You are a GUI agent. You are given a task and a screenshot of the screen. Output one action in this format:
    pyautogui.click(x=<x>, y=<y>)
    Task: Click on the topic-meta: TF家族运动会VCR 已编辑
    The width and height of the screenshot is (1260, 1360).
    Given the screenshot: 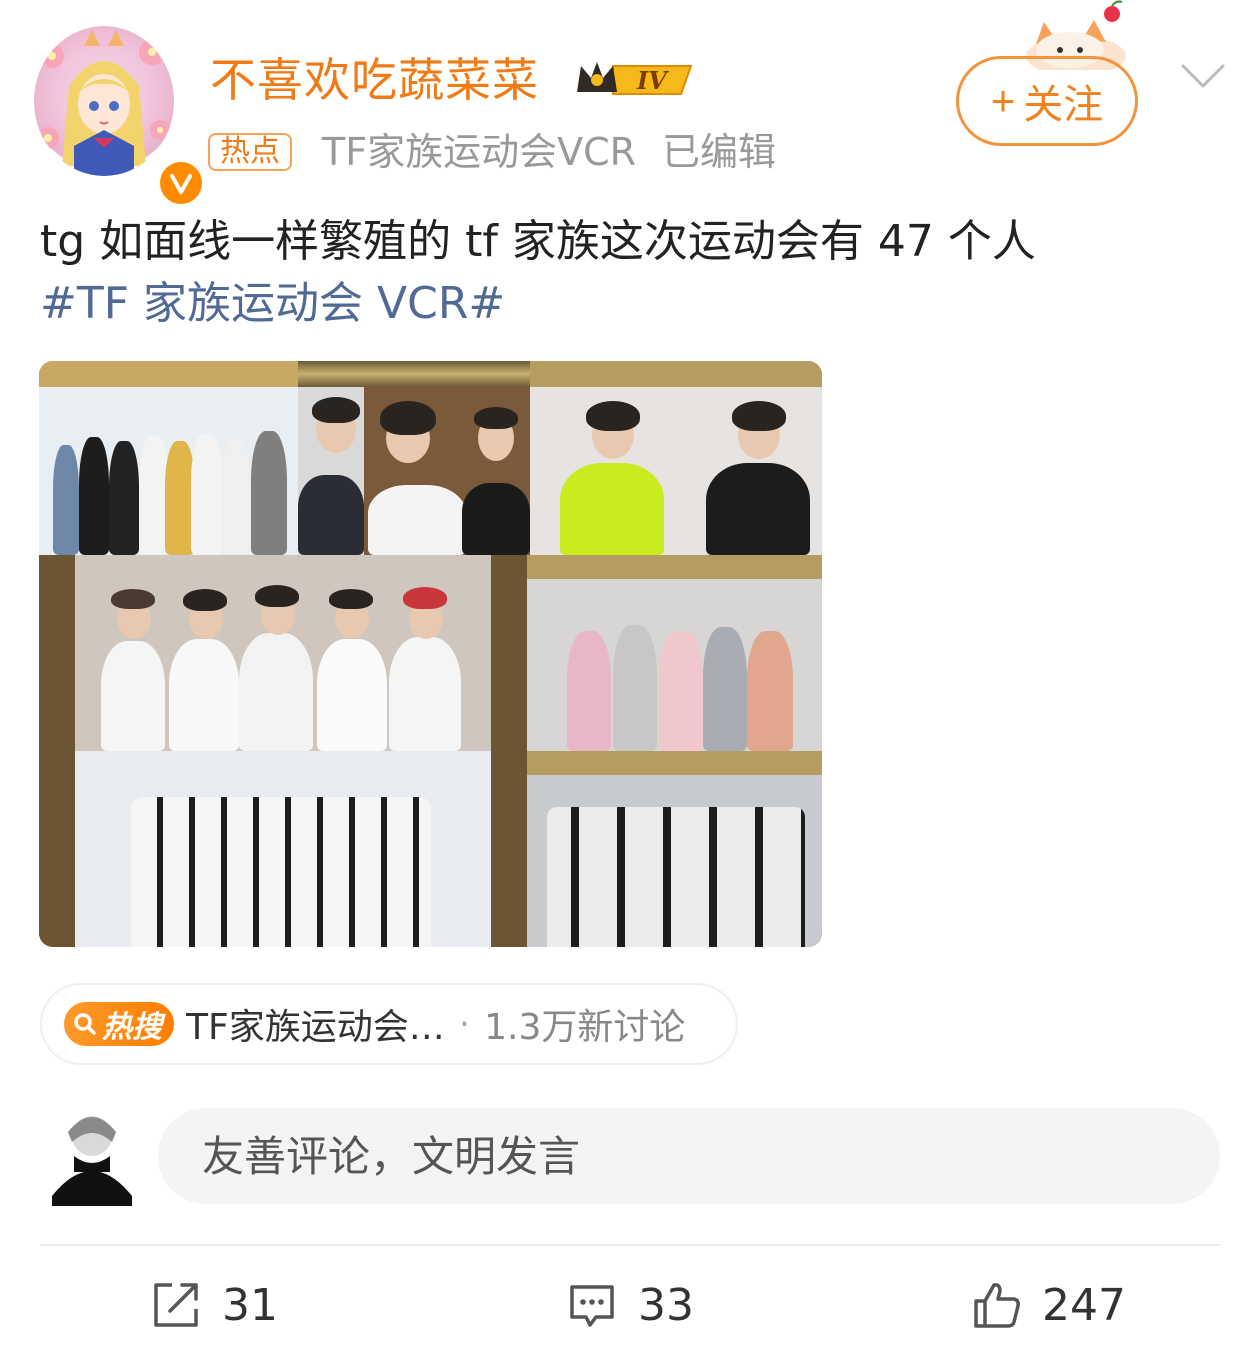 What is the action you would take?
    pyautogui.click(x=549, y=152)
    